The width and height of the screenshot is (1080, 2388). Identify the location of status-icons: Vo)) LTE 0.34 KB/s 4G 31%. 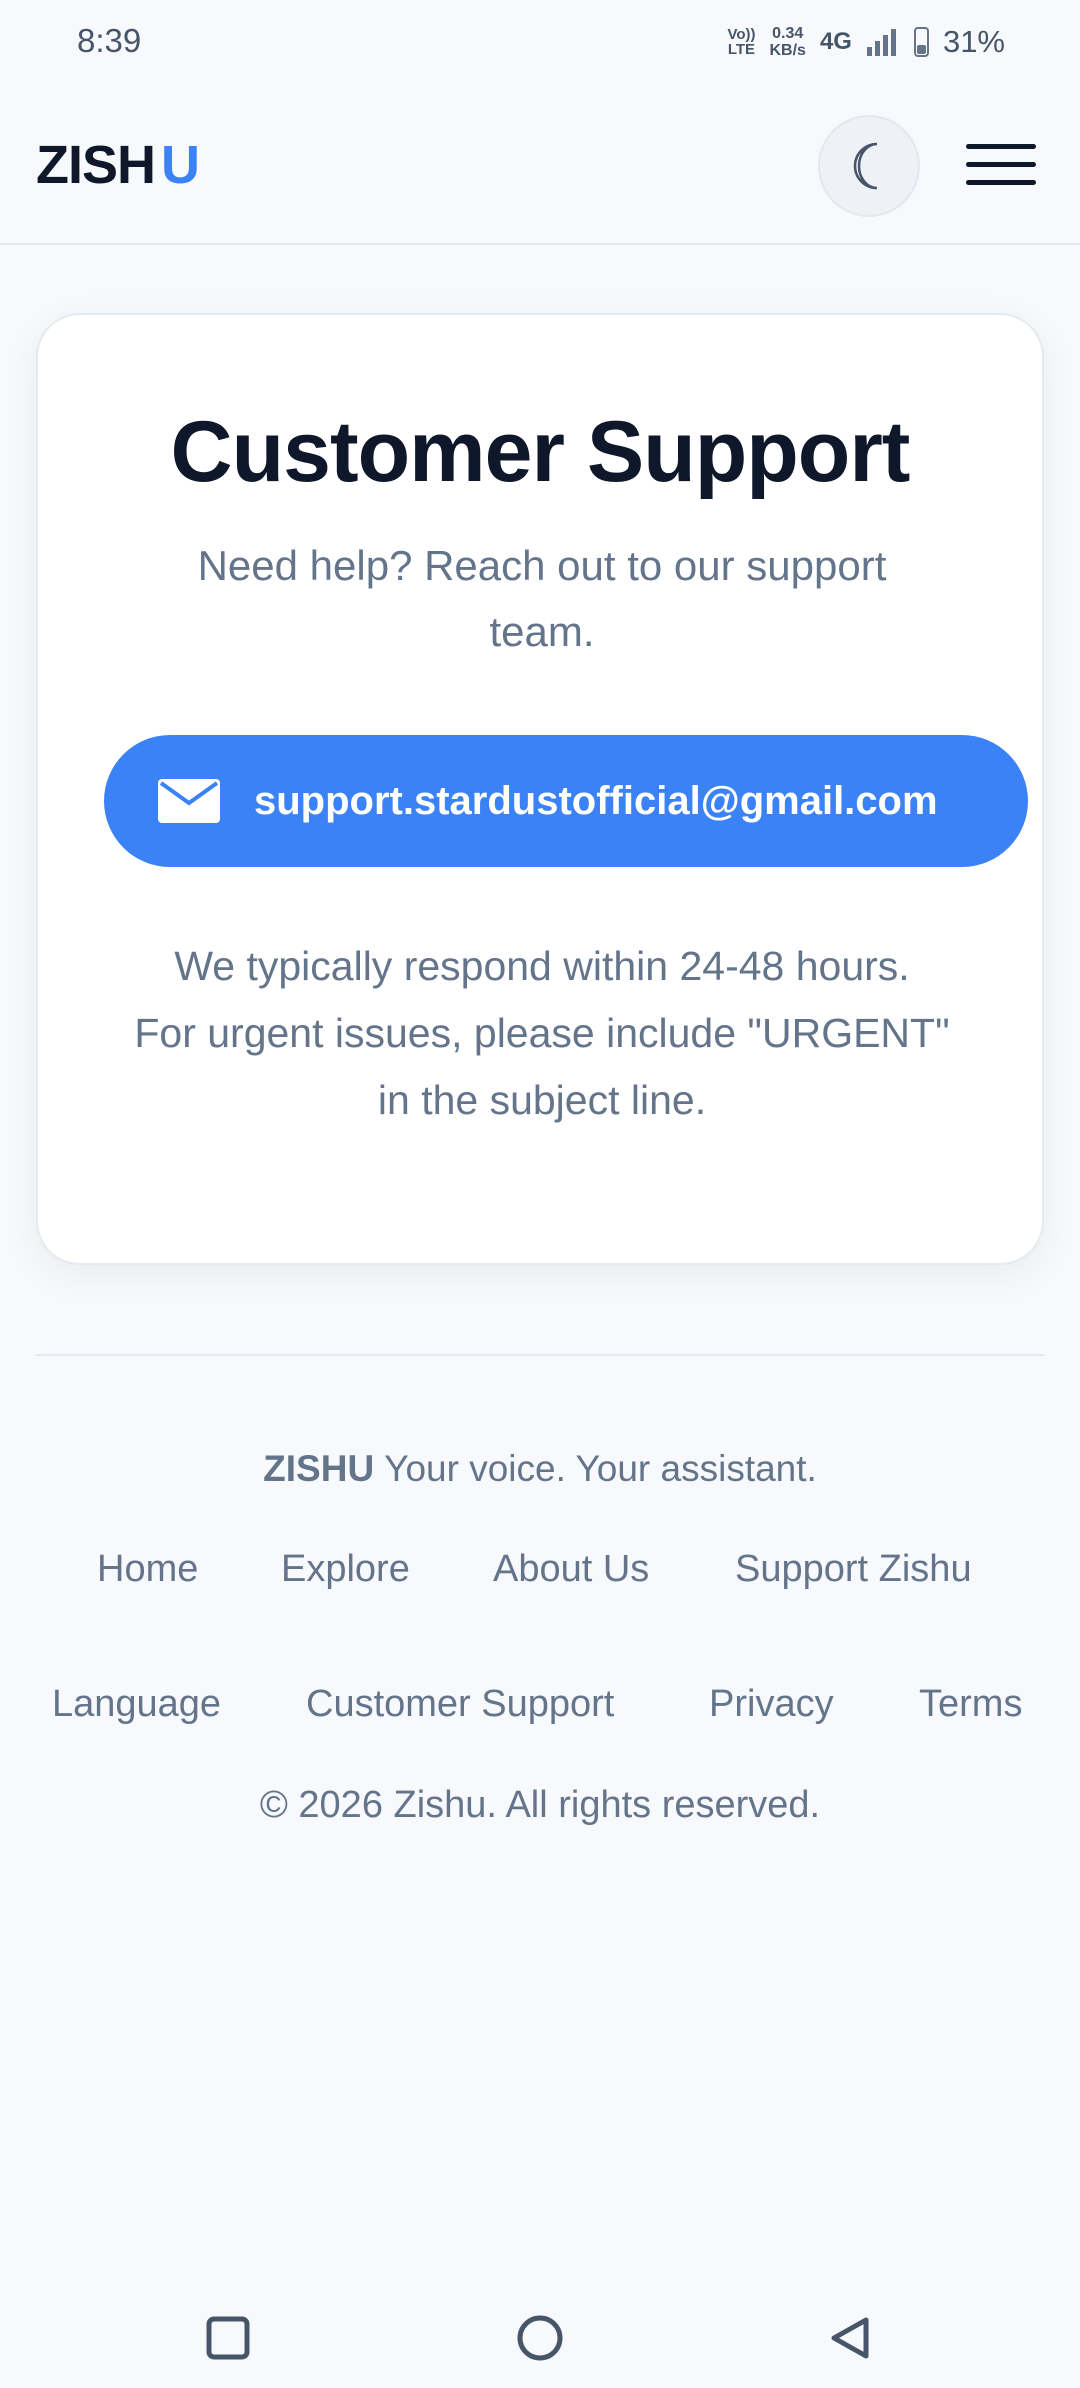
(866, 42).